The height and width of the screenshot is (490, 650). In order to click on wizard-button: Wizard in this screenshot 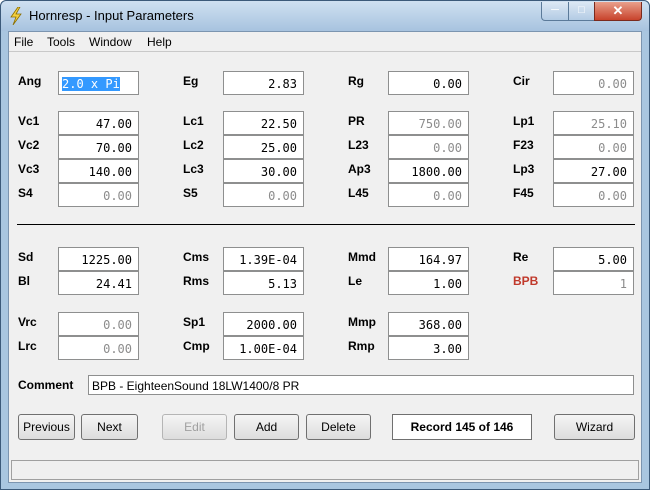, I will do `click(594, 427)`.